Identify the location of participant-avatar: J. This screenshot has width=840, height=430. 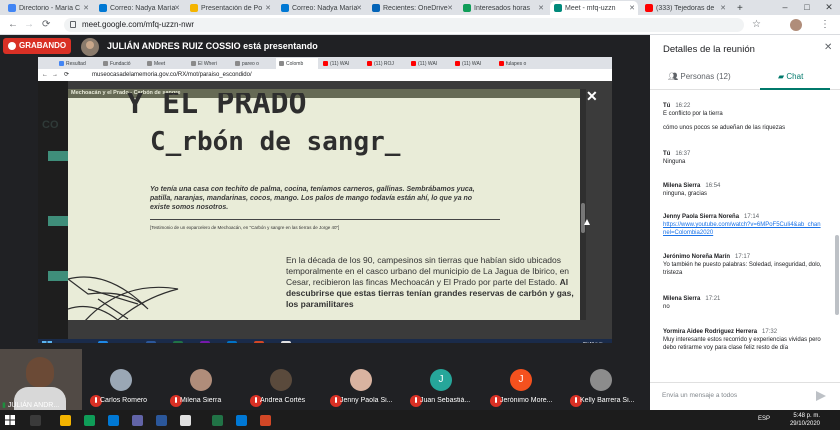
(441, 380).